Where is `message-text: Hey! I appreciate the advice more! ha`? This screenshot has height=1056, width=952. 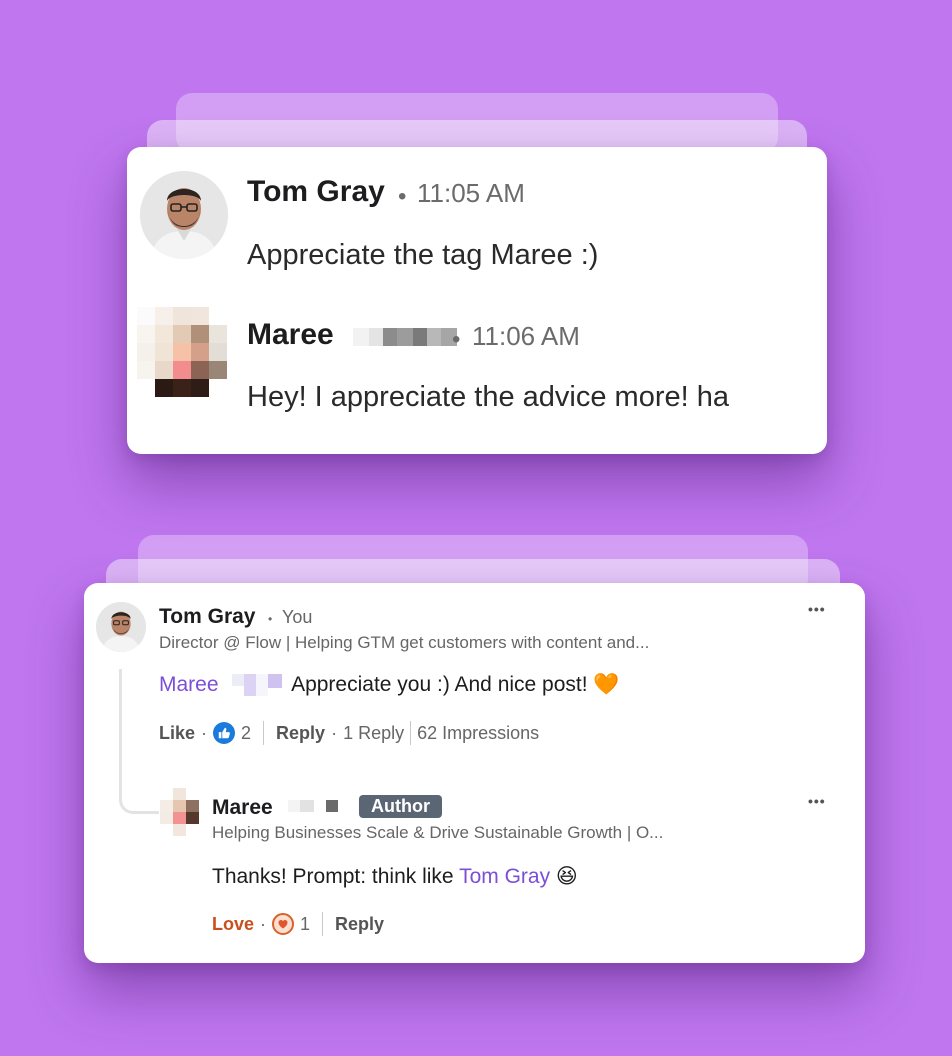
message-text: Hey! I appreciate the advice more! ha is located at coordinates (488, 397).